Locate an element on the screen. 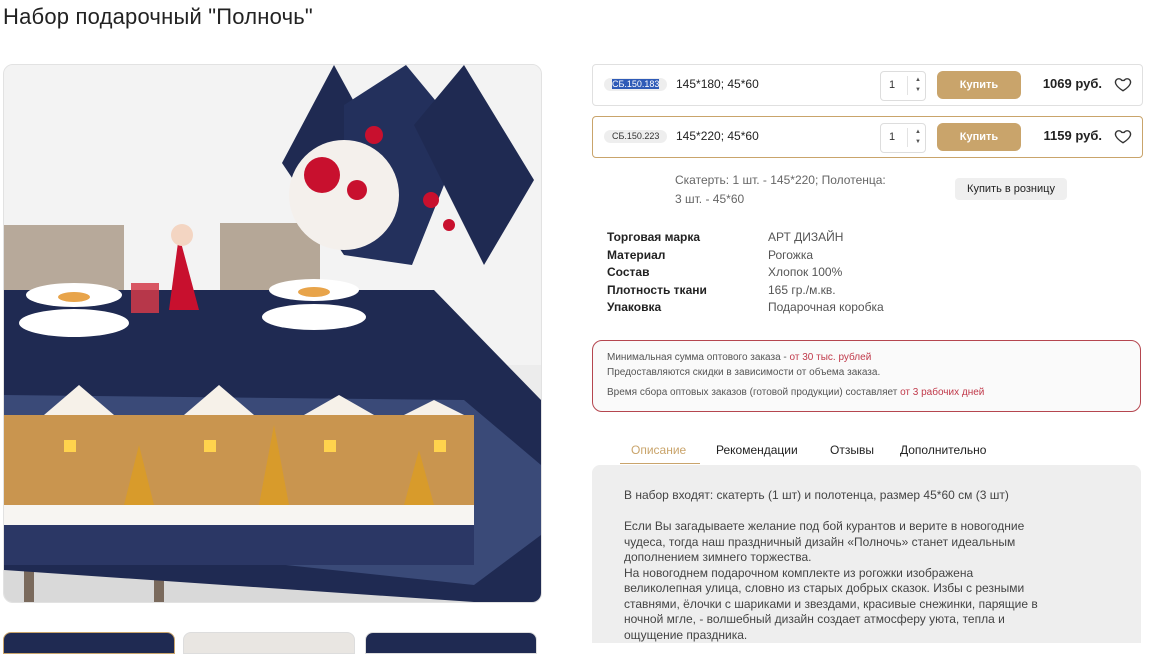  buy-retail-button: Купить в розницу is located at coordinates (1011, 189).